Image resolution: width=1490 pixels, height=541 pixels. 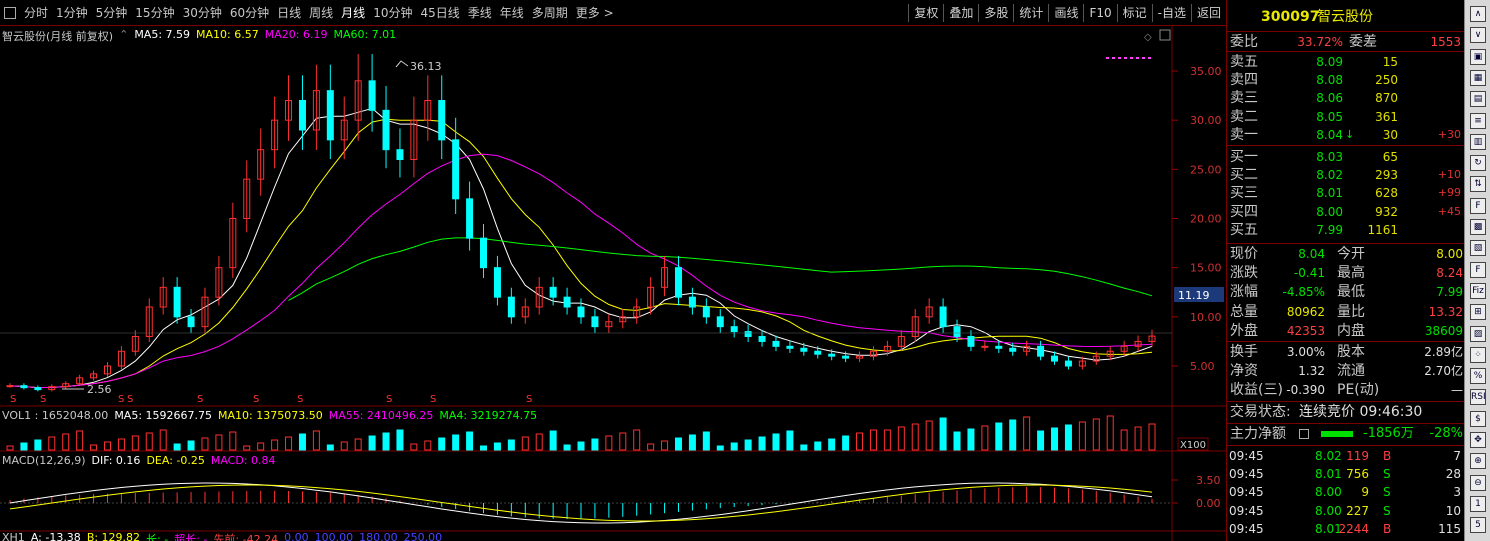 I want to click on tool-button: F10, so click(x=1099, y=13).